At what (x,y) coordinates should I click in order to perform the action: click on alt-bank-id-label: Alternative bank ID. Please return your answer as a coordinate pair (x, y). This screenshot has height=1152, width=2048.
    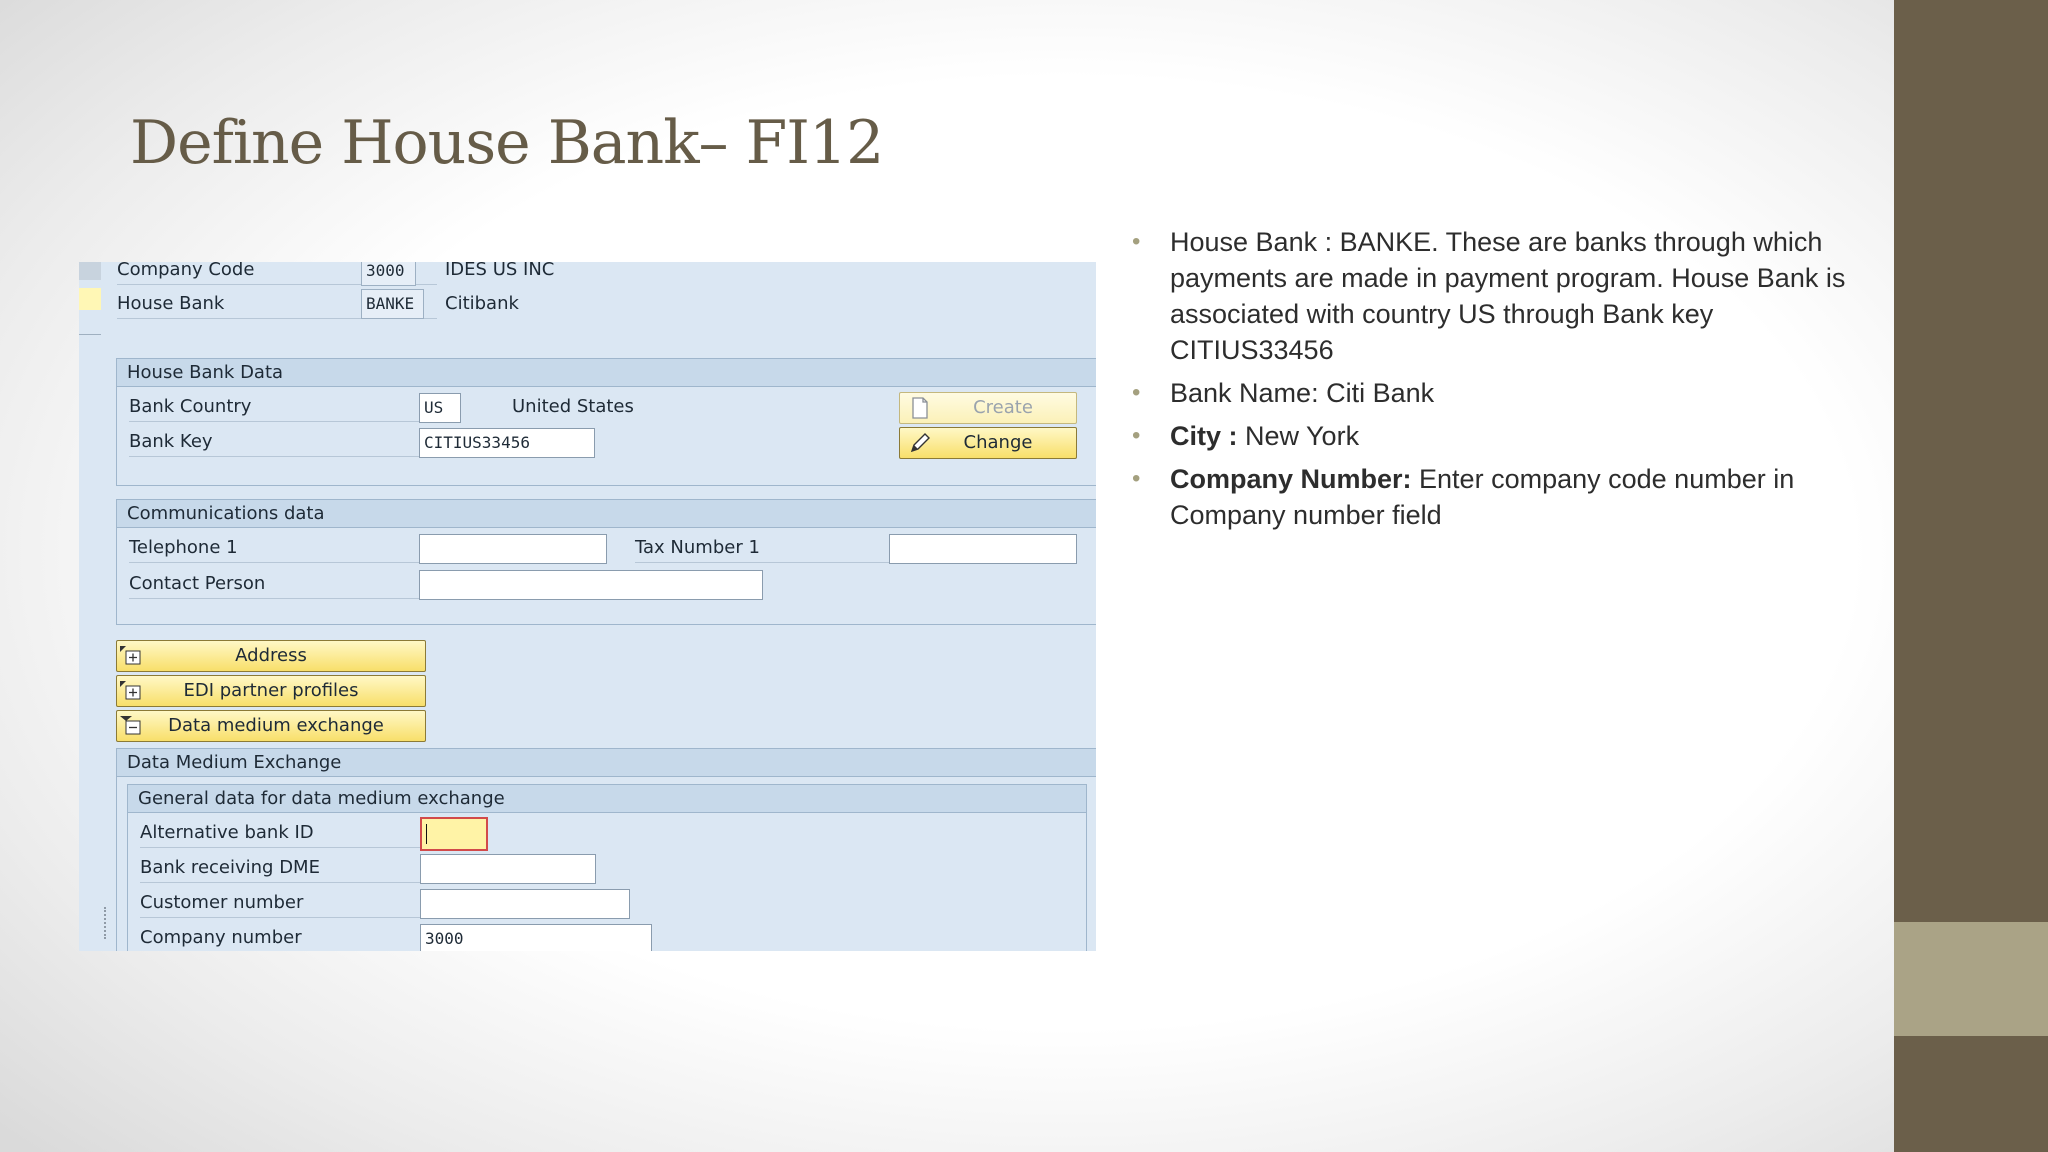
    Looking at the image, I should click on (280, 833).